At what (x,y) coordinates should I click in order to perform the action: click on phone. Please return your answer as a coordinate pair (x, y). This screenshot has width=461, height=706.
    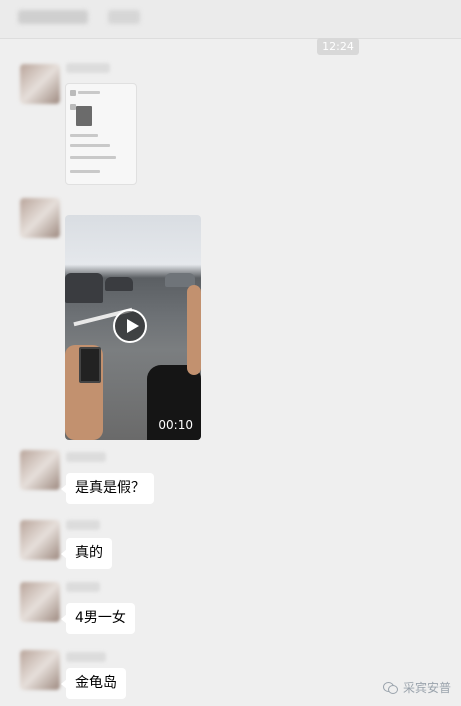
    Looking at the image, I should click on (90, 365).